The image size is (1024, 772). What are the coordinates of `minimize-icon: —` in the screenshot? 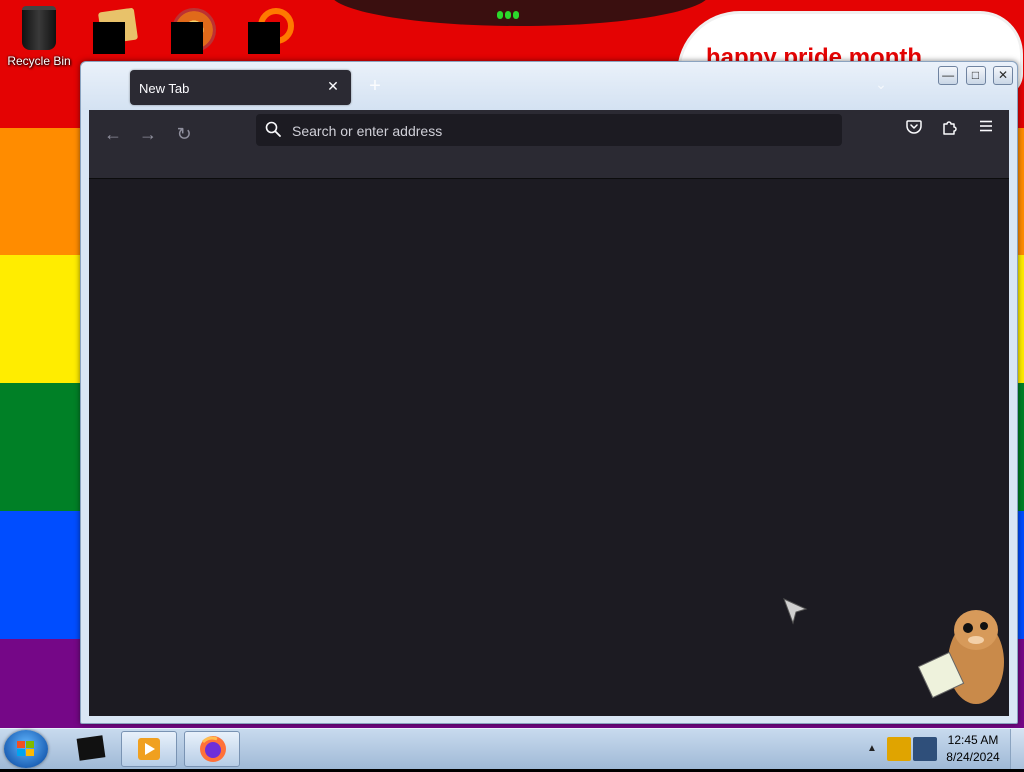 It's located at (948, 75).